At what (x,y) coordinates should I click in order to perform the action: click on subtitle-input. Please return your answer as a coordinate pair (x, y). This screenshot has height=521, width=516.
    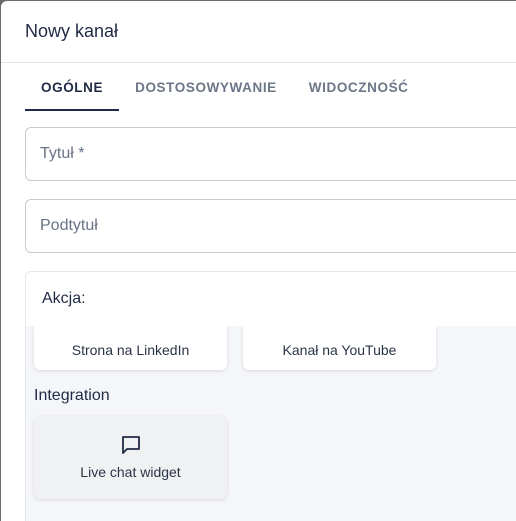
    Looking at the image, I should click on (271, 226).